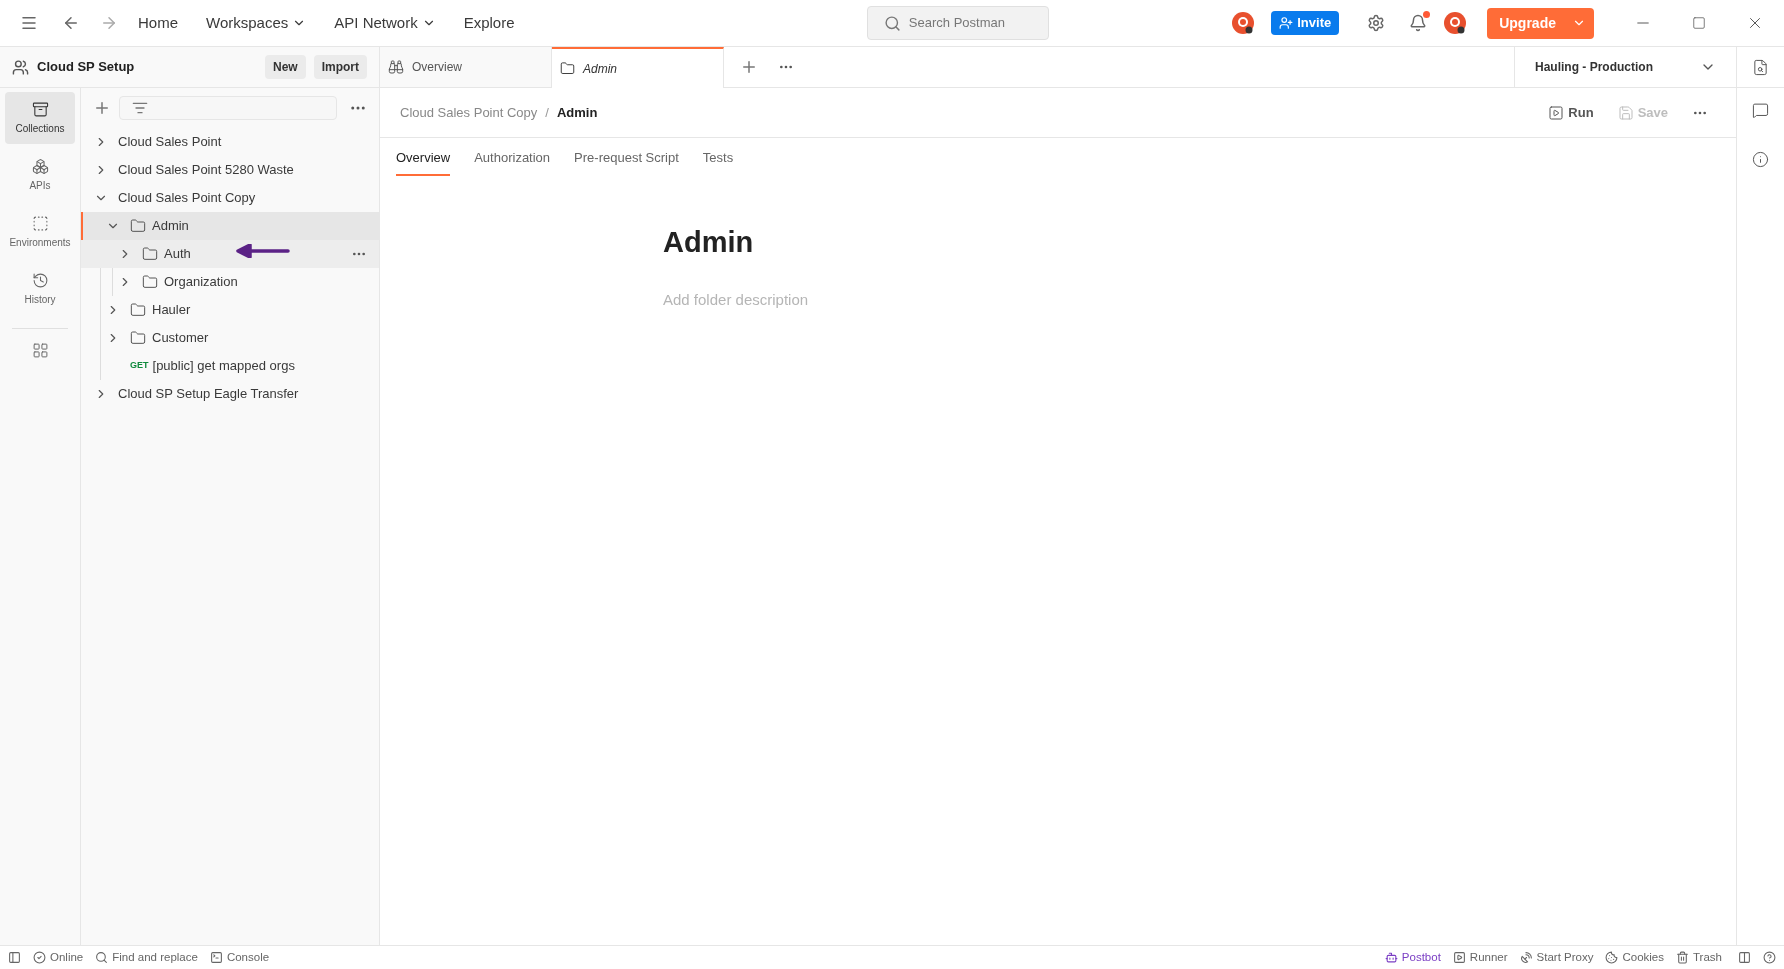  What do you see at coordinates (1571, 112) in the screenshot?
I see `run-button: Run` at bounding box center [1571, 112].